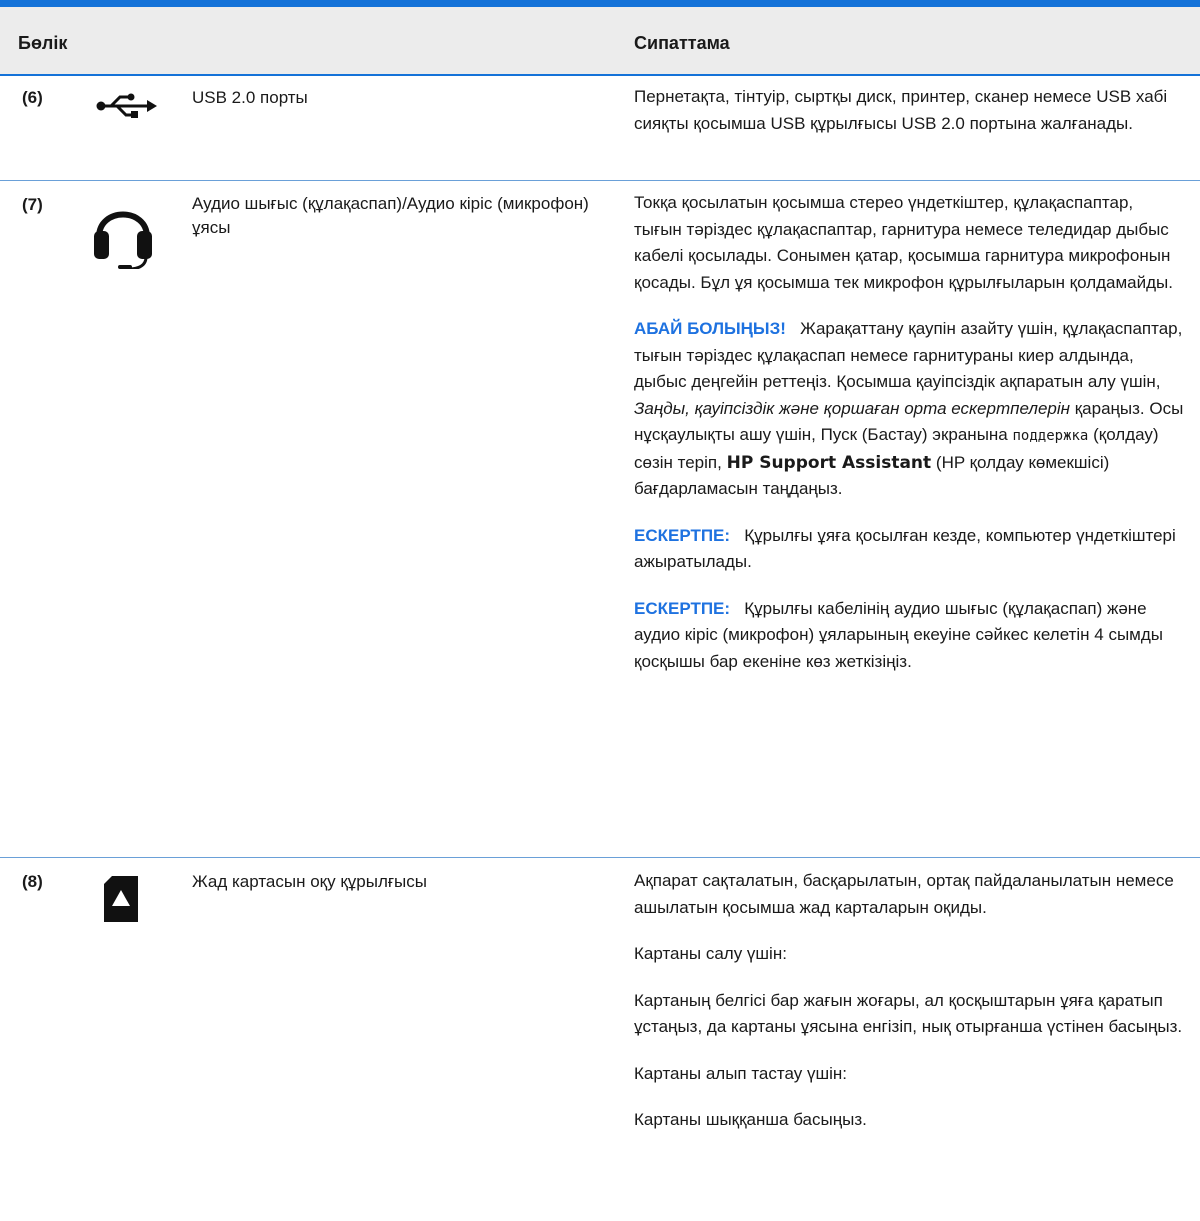  I want to click on remove-instructions: Картаны шыққанша басыңыз., so click(750, 1119).